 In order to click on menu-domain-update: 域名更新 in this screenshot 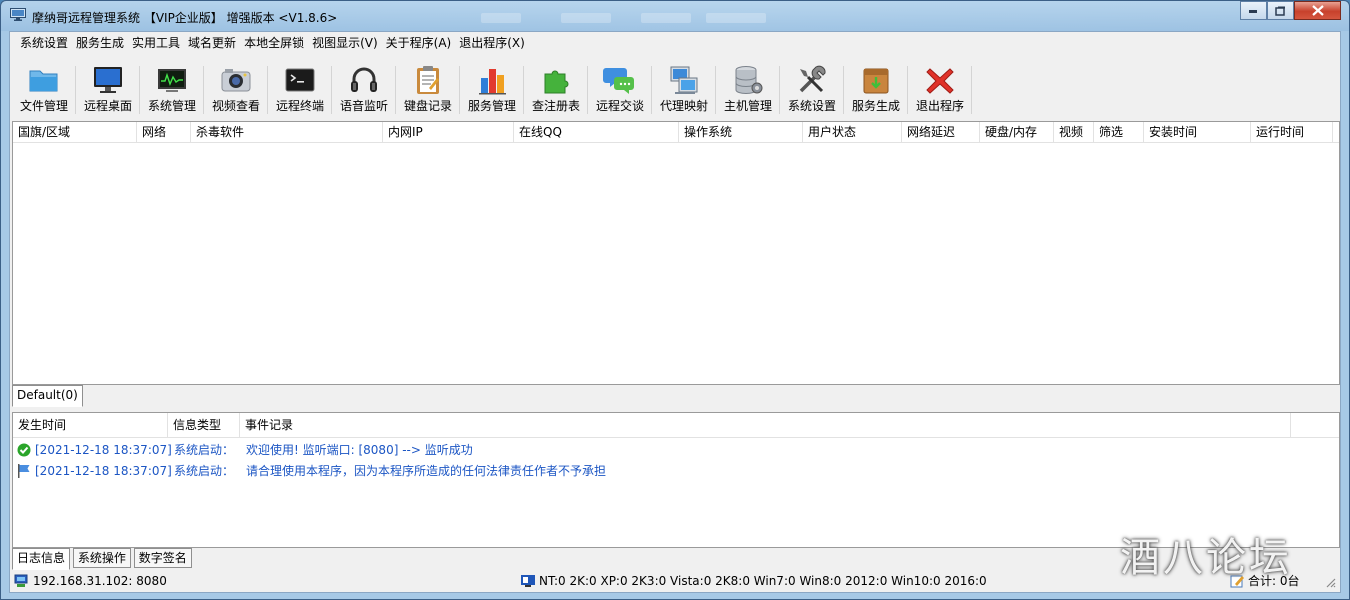, I will do `click(212, 43)`.